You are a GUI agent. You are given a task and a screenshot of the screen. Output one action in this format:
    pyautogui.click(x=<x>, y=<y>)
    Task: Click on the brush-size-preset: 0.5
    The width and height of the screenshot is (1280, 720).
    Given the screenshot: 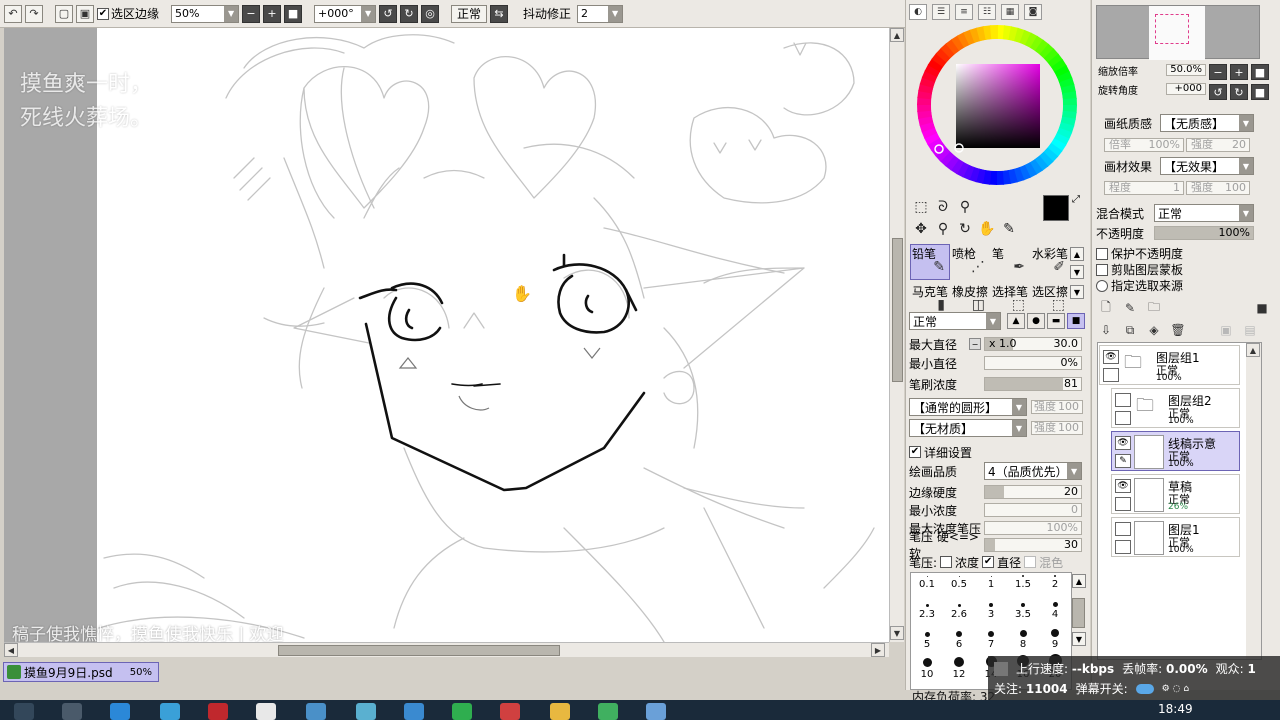 What is the action you would take?
    pyautogui.click(x=959, y=581)
    